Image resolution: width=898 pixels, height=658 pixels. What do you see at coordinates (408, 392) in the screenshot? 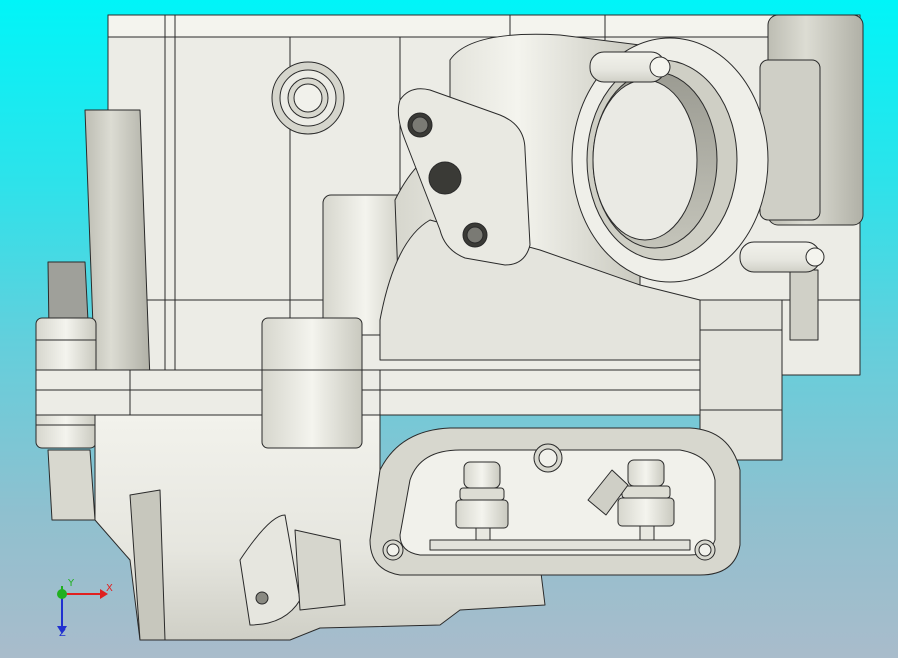
I see `deck-band` at bounding box center [408, 392].